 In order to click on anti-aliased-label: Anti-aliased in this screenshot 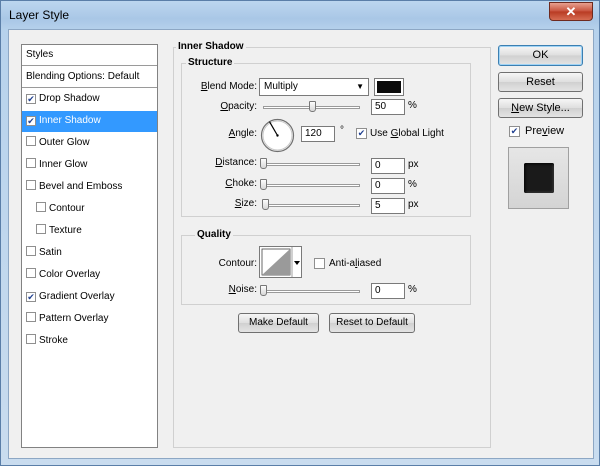, I will do `click(355, 263)`.